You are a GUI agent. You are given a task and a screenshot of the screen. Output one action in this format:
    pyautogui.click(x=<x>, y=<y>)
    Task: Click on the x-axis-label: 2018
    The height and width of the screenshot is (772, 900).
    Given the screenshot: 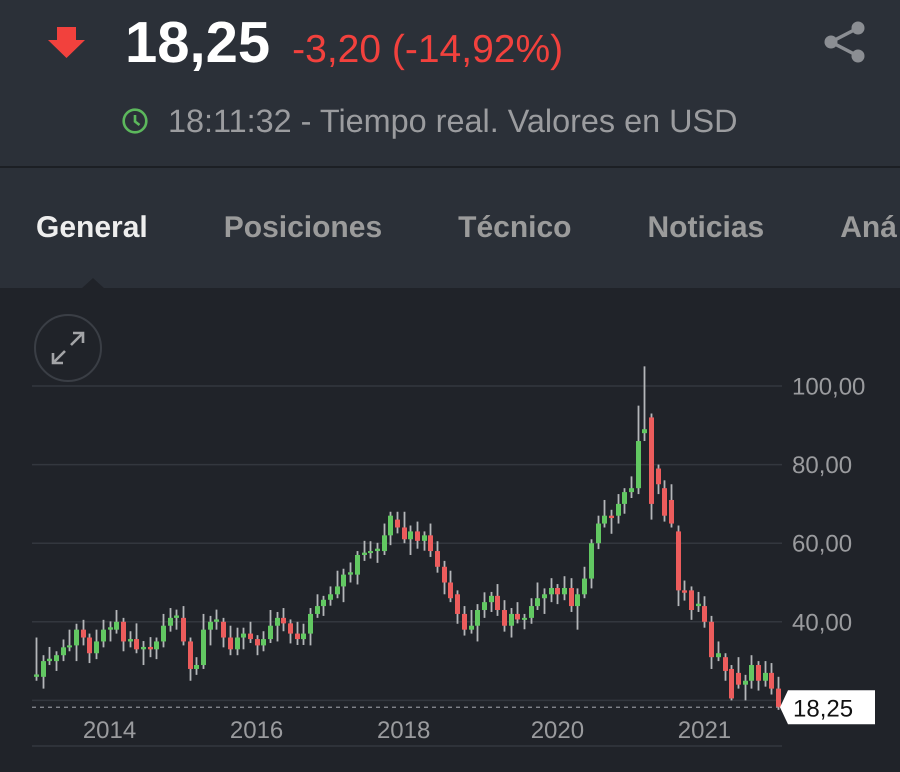 What is the action you would take?
    pyautogui.click(x=403, y=730)
    